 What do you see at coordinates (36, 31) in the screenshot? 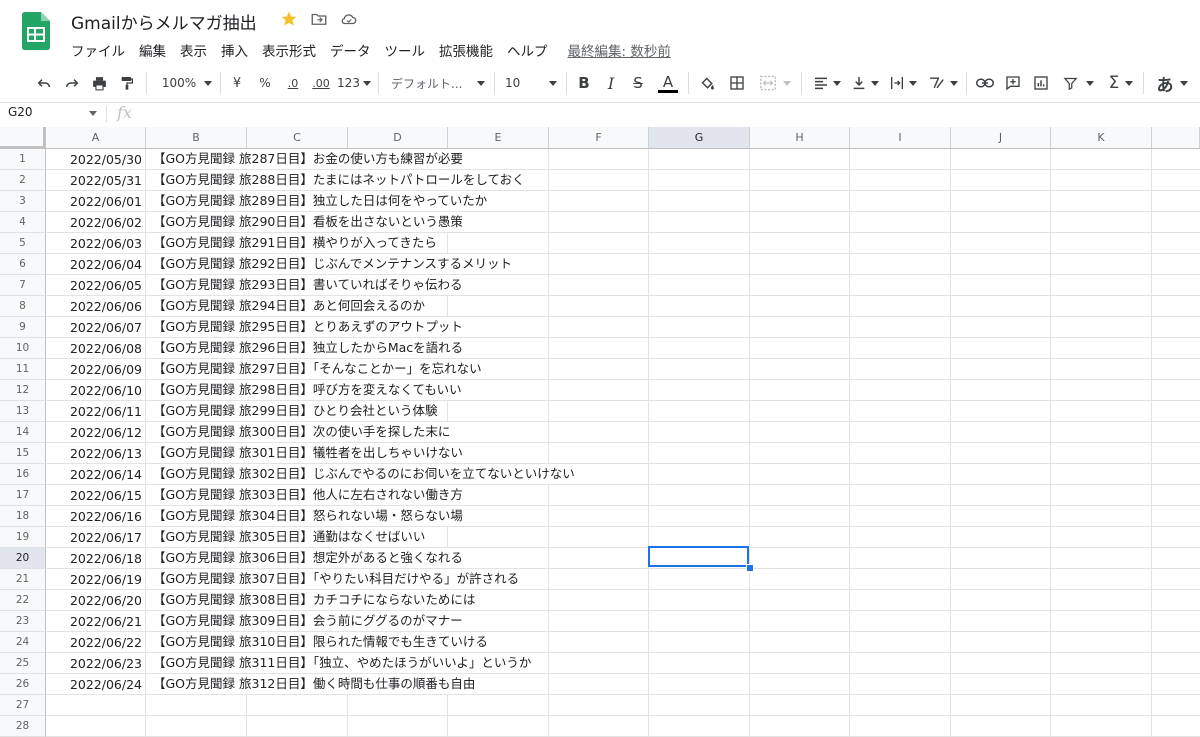
I see `sheets-logo-icon` at bounding box center [36, 31].